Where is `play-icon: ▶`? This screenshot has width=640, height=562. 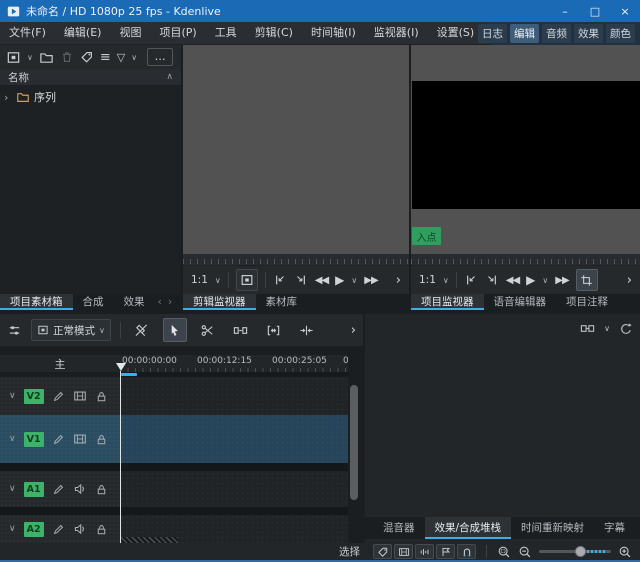
play-icon: ▶ is located at coordinates (339, 280).